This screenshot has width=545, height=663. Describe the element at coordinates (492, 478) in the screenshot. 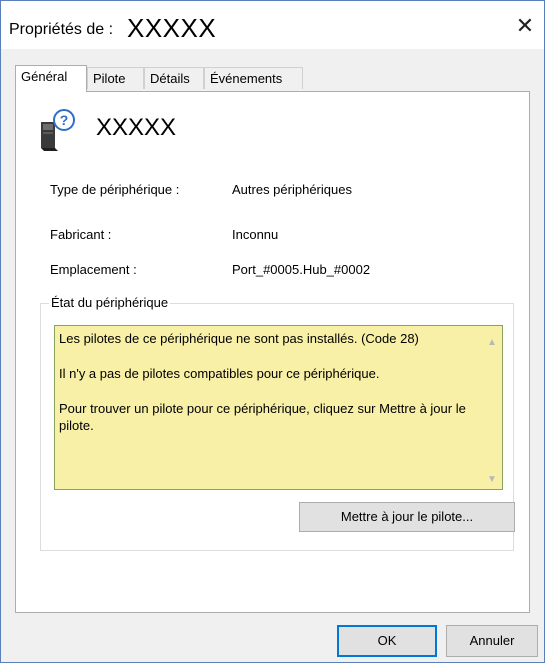

I see `scroll-down-icon: ▼` at that location.